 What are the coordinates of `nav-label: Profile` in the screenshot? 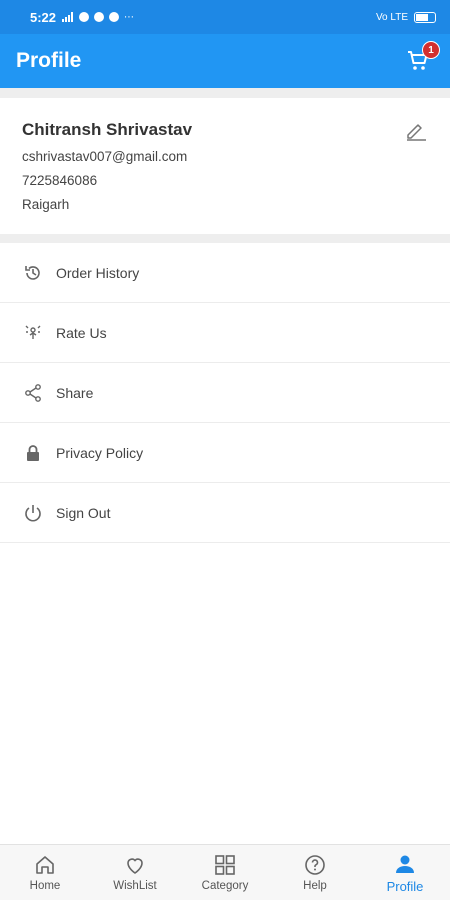 It's located at (405, 886).